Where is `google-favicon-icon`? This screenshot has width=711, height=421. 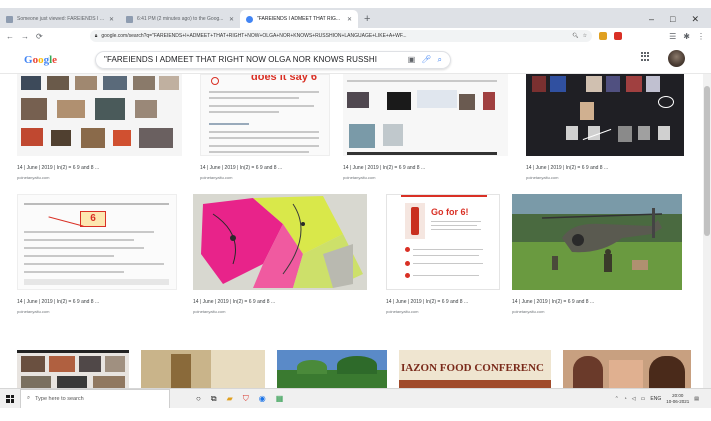 google-favicon-icon is located at coordinates (249, 19).